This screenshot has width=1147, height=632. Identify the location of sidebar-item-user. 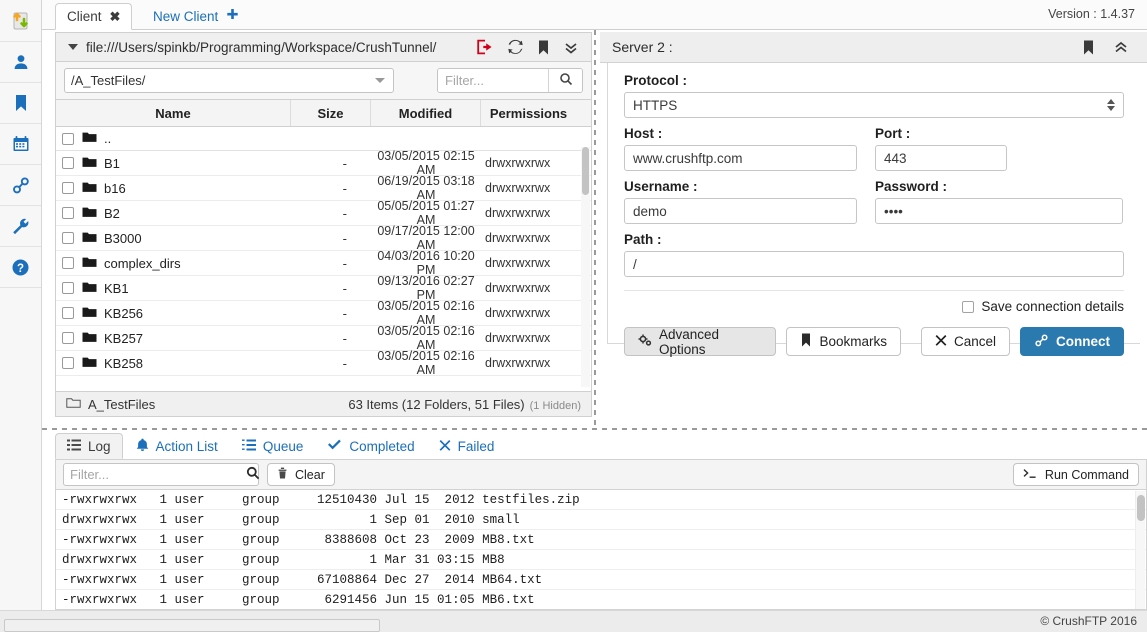
(20, 62).